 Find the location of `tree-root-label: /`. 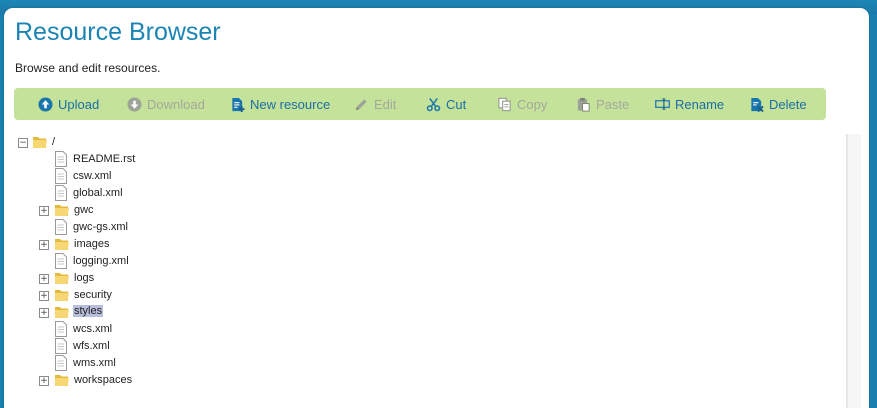

tree-root-label: / is located at coordinates (54, 142).